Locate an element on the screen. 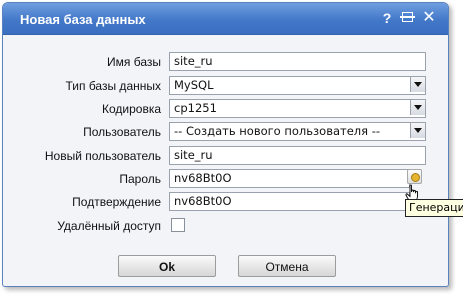 The width and height of the screenshot is (463, 295). title-bar: Новая база данных ? ✕ is located at coordinates (225, 19).